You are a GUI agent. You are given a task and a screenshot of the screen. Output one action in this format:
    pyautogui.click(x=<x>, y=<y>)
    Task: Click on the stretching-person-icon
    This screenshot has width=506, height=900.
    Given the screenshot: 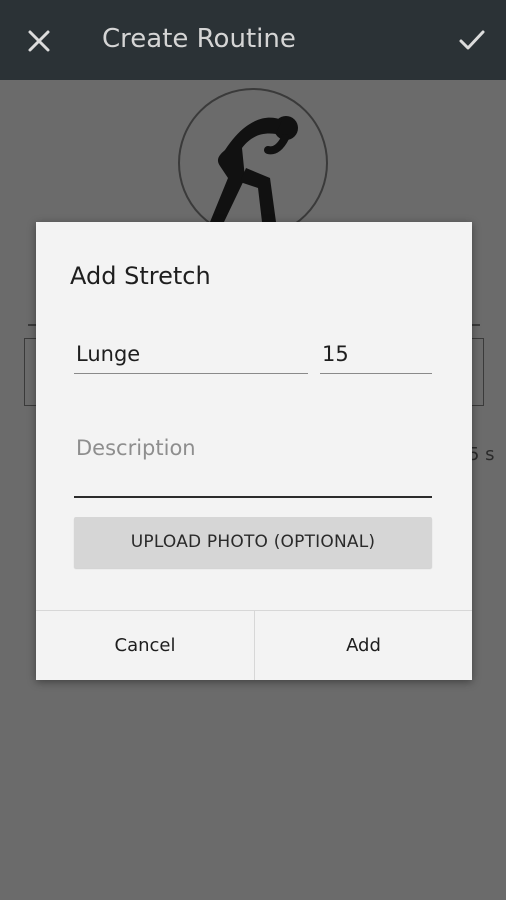 What is the action you would take?
    pyautogui.click(x=253, y=163)
    